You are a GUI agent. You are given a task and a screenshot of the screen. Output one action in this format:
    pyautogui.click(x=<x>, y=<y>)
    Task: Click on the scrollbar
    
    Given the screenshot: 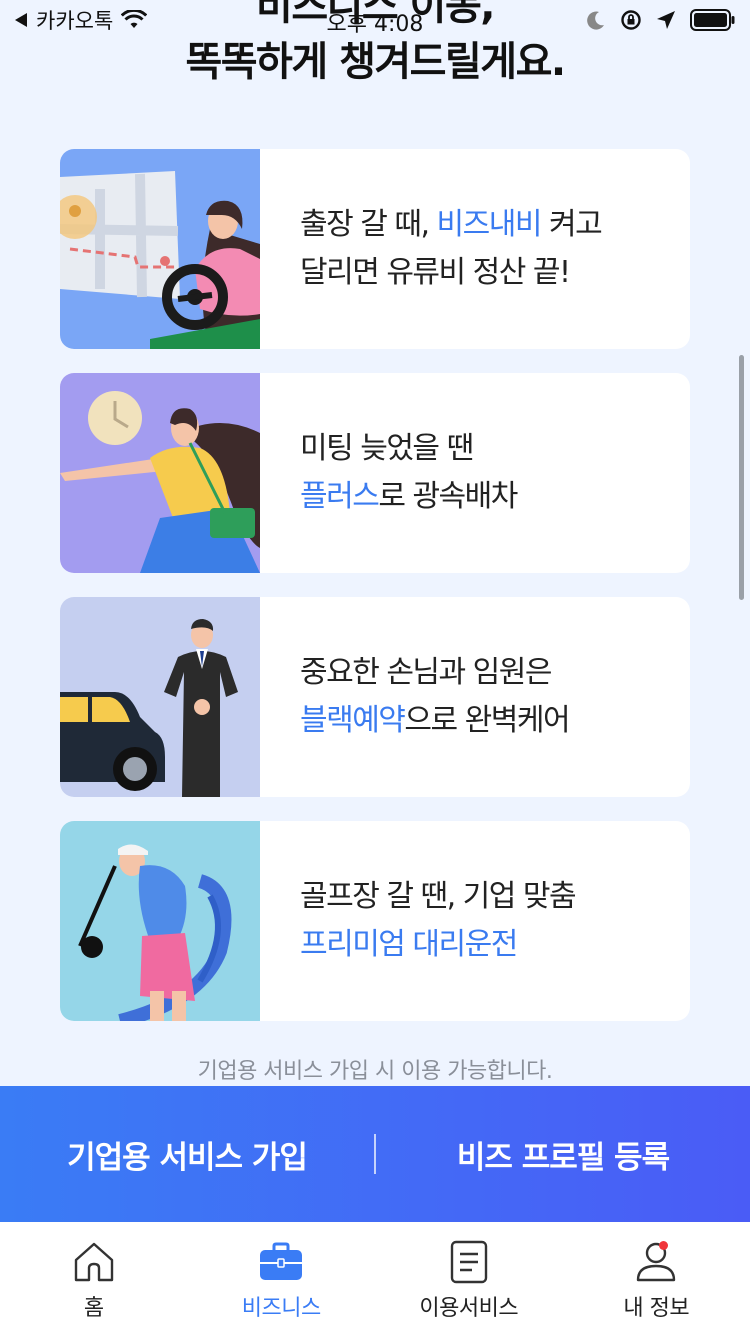 What is the action you would take?
    pyautogui.click(x=741, y=477)
    